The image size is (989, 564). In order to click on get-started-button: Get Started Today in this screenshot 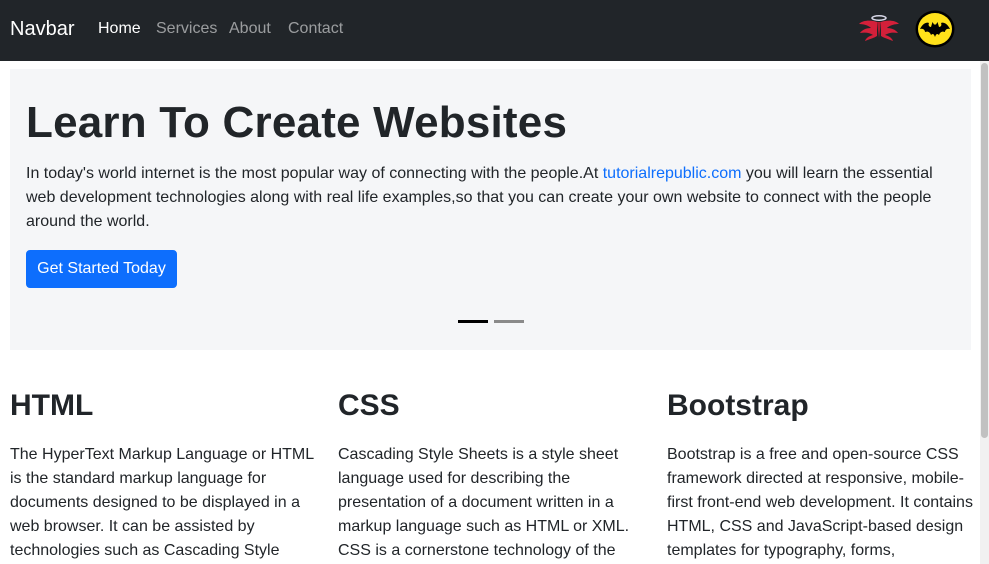, I will do `click(101, 269)`.